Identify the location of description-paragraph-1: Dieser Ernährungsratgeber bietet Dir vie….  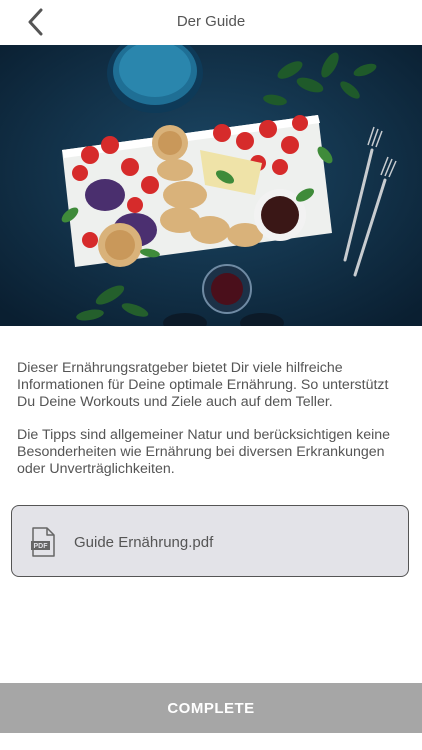
(203, 385).